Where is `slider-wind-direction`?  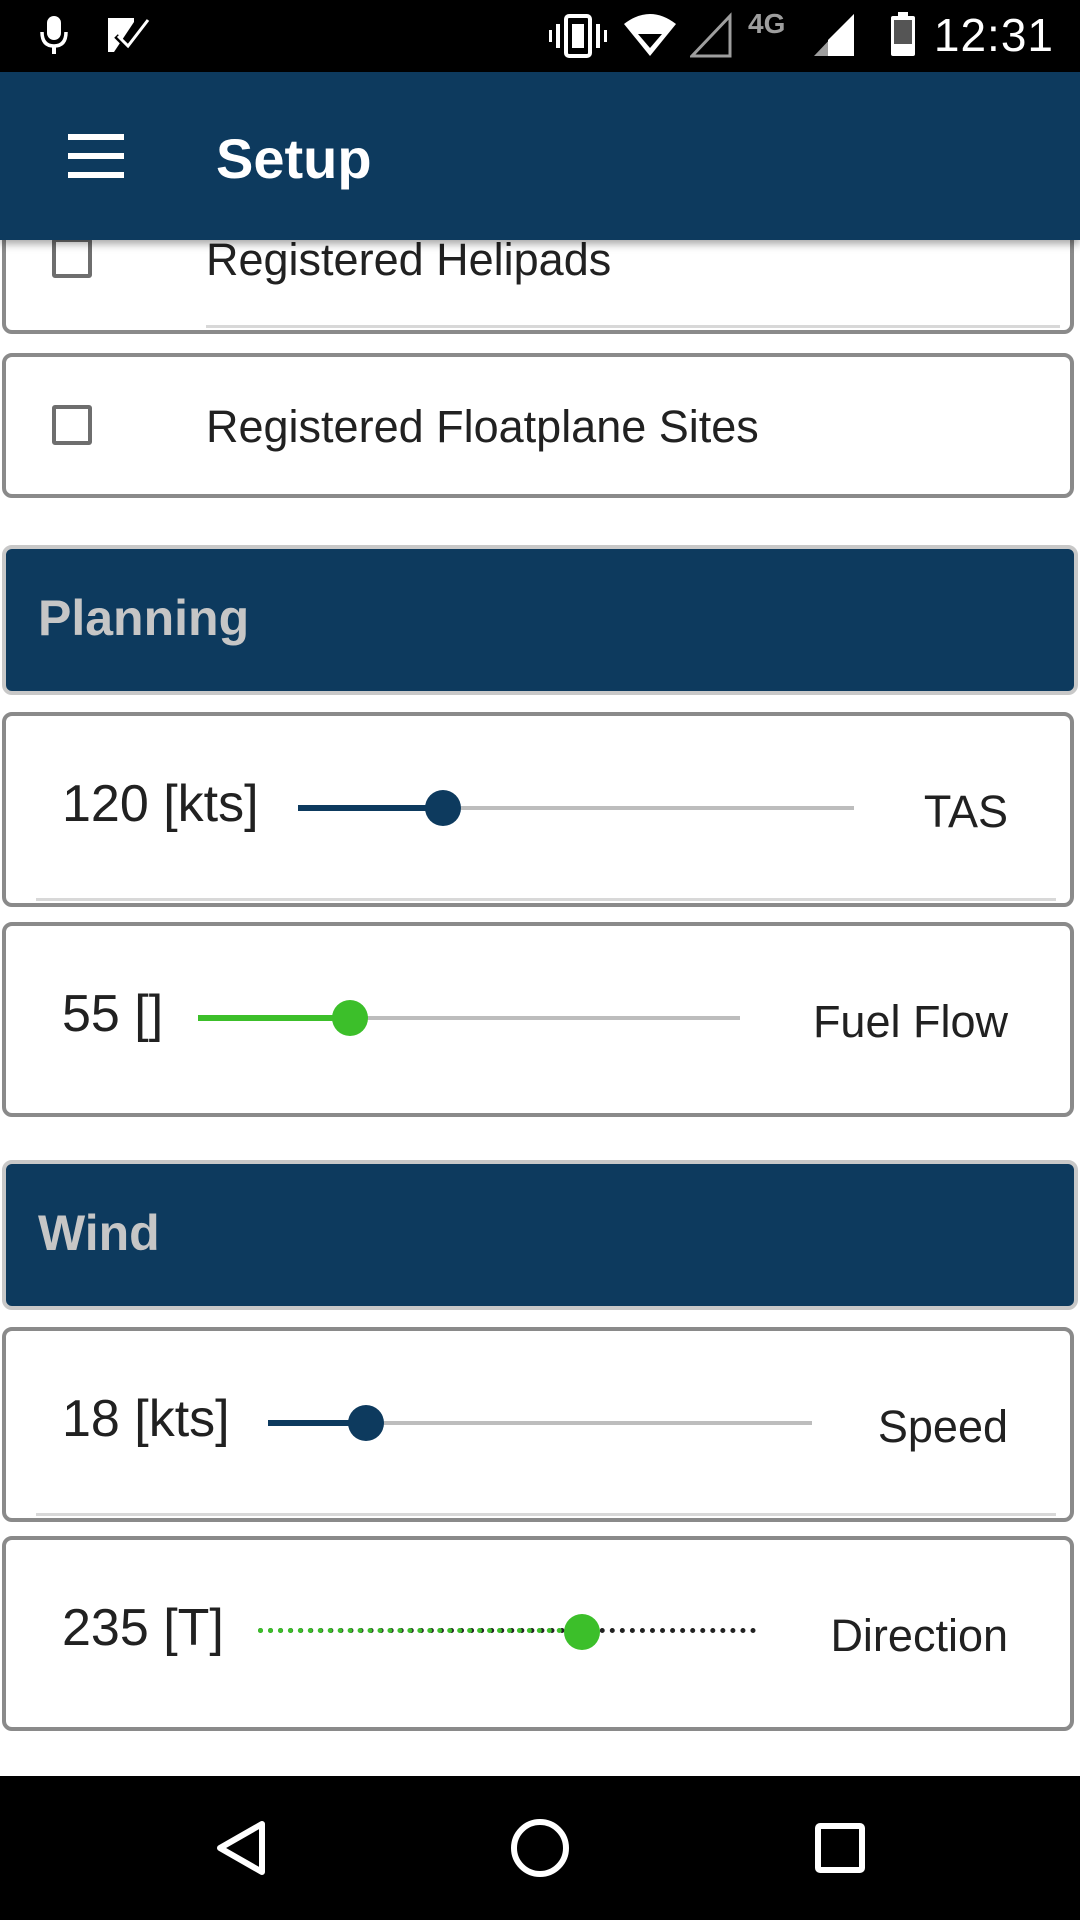 slider-wind-direction is located at coordinates (507, 1632).